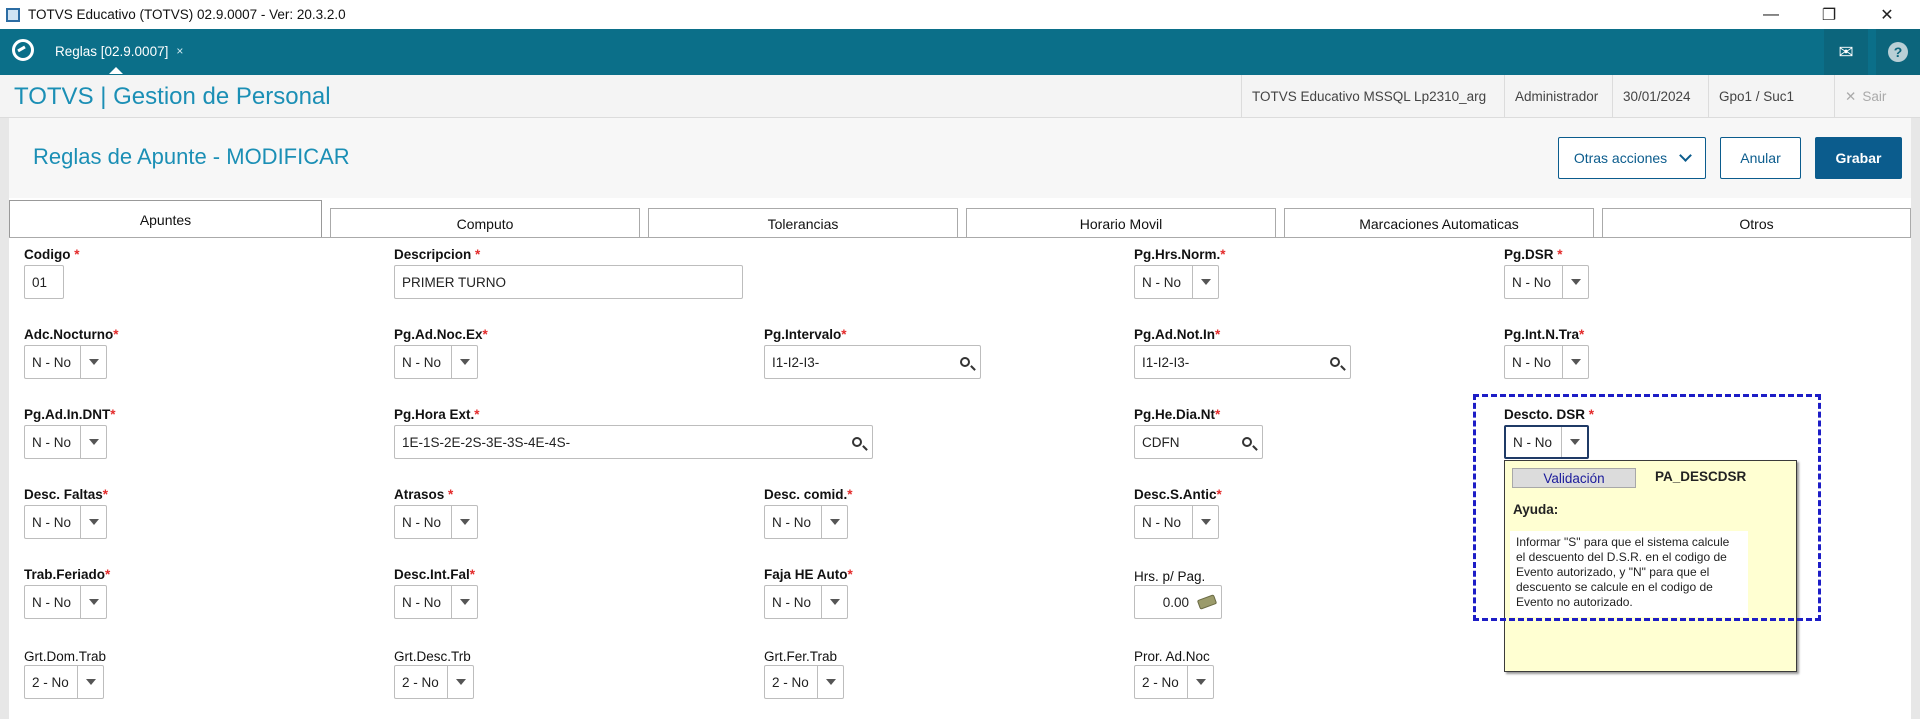  What do you see at coordinates (1865, 96) in the screenshot?
I see `exit-button: ✕ Sair` at bounding box center [1865, 96].